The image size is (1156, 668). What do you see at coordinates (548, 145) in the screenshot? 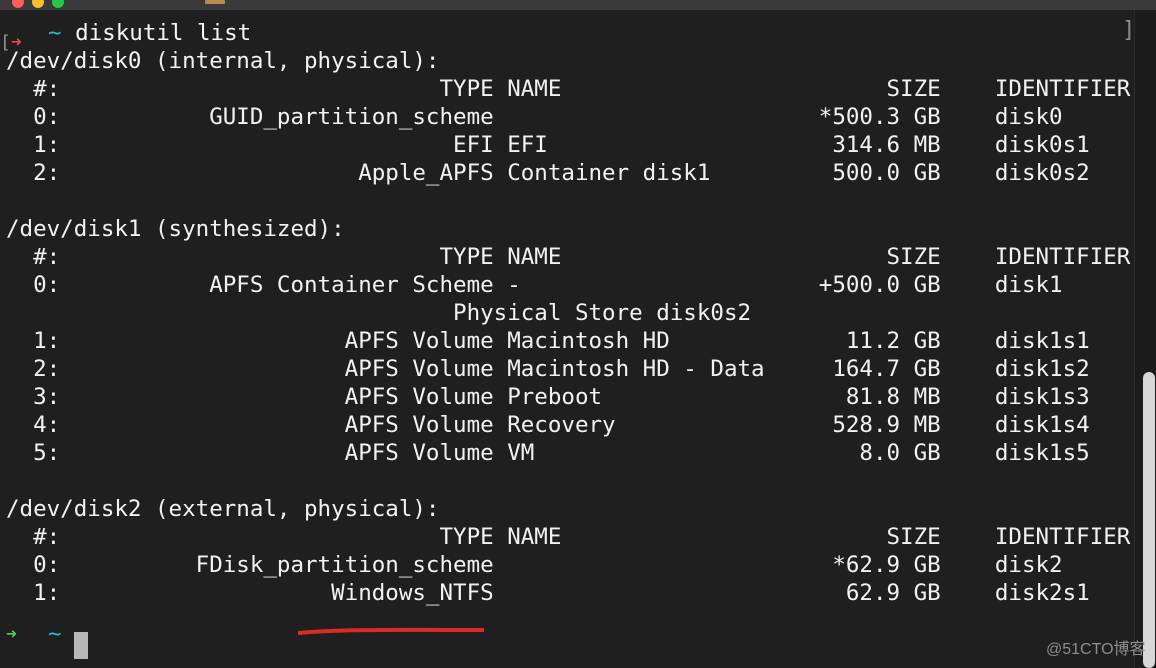
I see `partition-row: 1: EFI EFI 314.6 MB disk0s1` at bounding box center [548, 145].